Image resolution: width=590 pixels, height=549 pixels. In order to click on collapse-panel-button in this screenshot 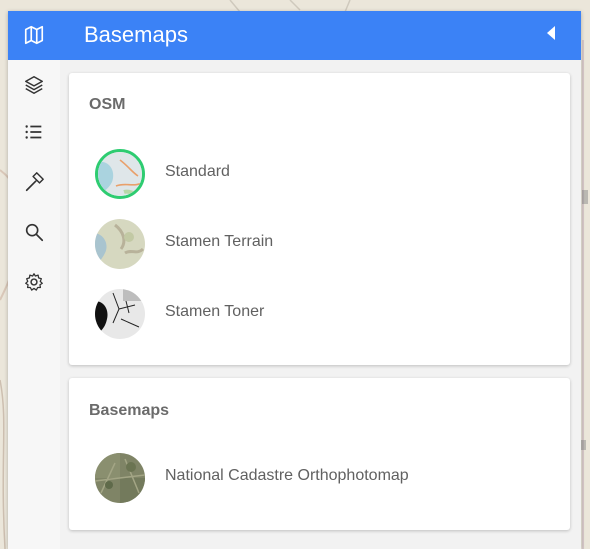, I will do `click(551, 33)`.